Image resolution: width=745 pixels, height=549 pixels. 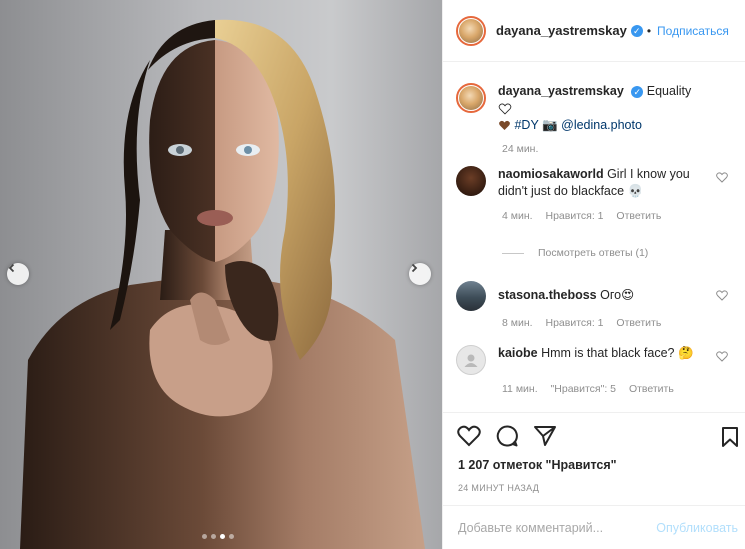 What do you see at coordinates (583, 389) in the screenshot?
I see `comment-likes: "Нравится": 5` at bounding box center [583, 389].